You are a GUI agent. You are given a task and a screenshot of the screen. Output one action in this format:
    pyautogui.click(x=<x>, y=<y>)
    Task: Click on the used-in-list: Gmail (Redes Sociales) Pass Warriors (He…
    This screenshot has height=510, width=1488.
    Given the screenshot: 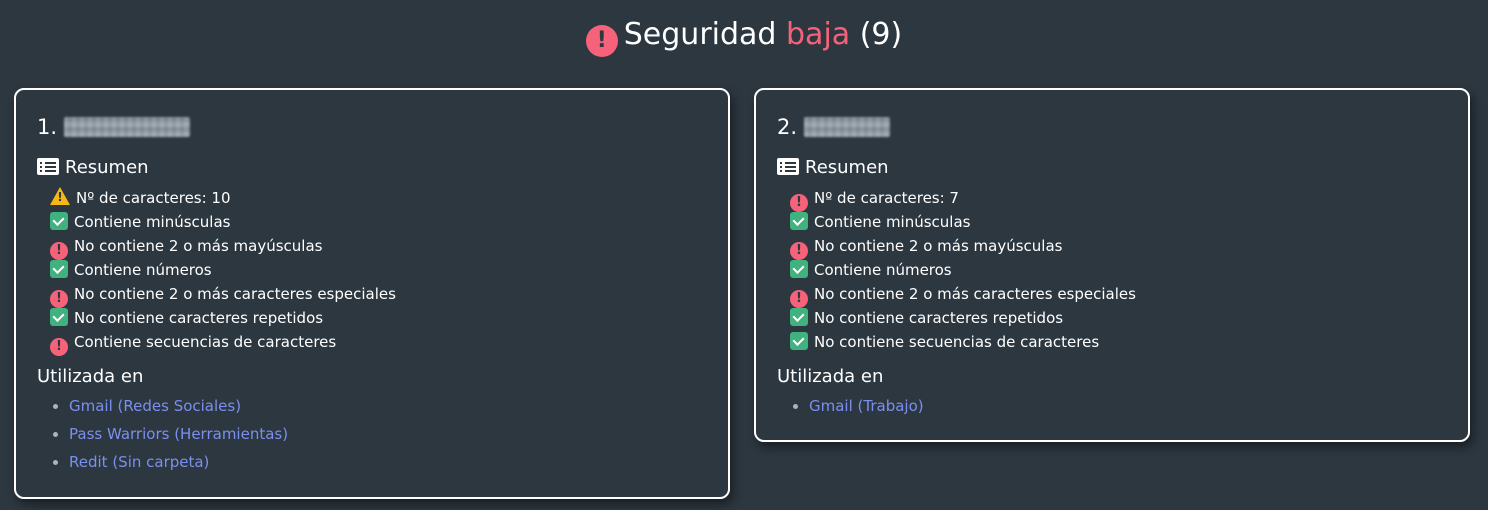 What is the action you would take?
    pyautogui.click(x=372, y=434)
    